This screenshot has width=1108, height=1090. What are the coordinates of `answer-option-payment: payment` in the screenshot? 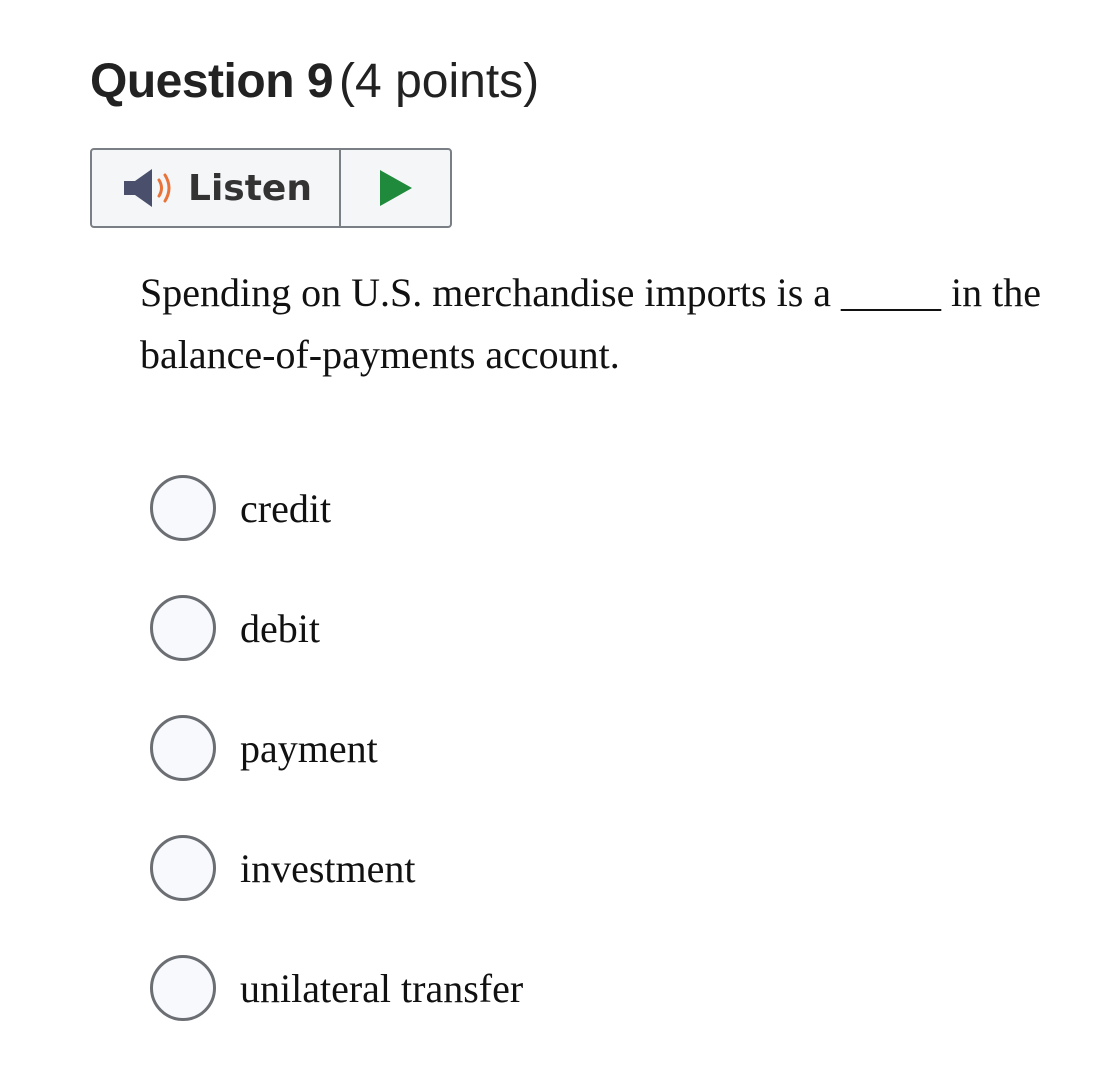 It's located at (336, 748).